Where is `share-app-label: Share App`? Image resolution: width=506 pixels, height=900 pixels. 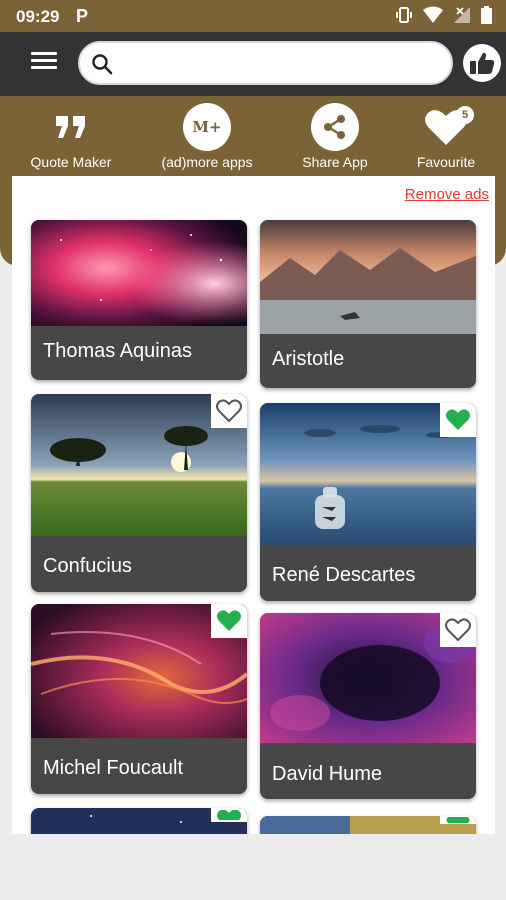
share-app-label: Share App is located at coordinates (335, 162).